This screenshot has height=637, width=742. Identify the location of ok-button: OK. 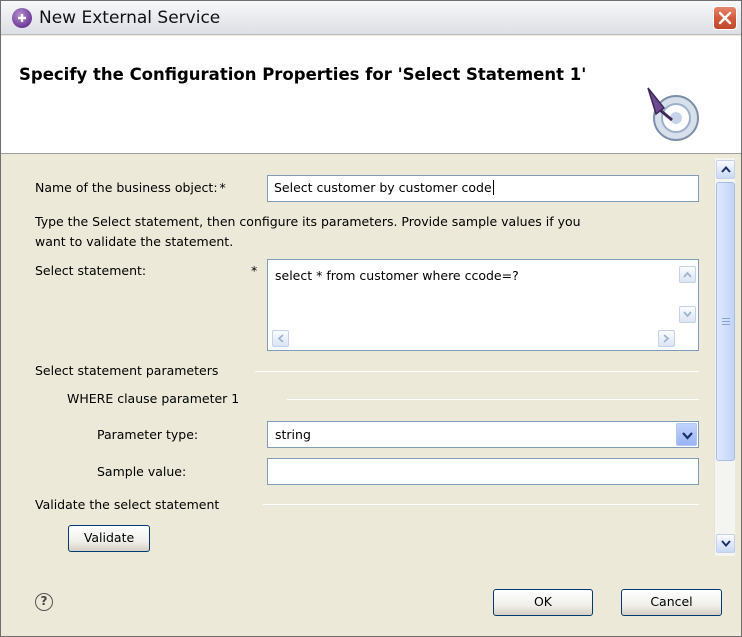
(543, 602).